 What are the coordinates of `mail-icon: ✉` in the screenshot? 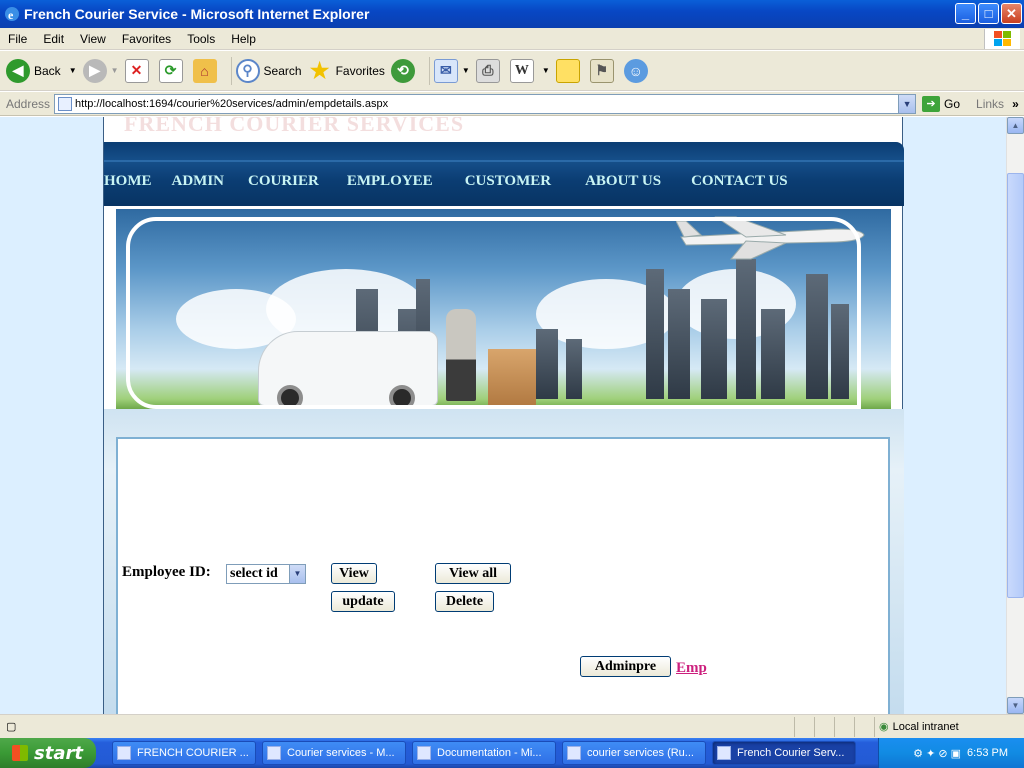 It's located at (445, 70).